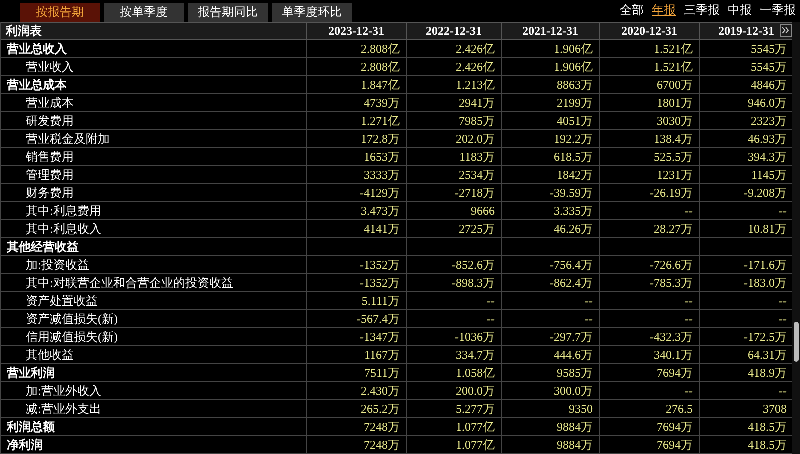  I want to click on tab: 单季度环比, so click(312, 12).